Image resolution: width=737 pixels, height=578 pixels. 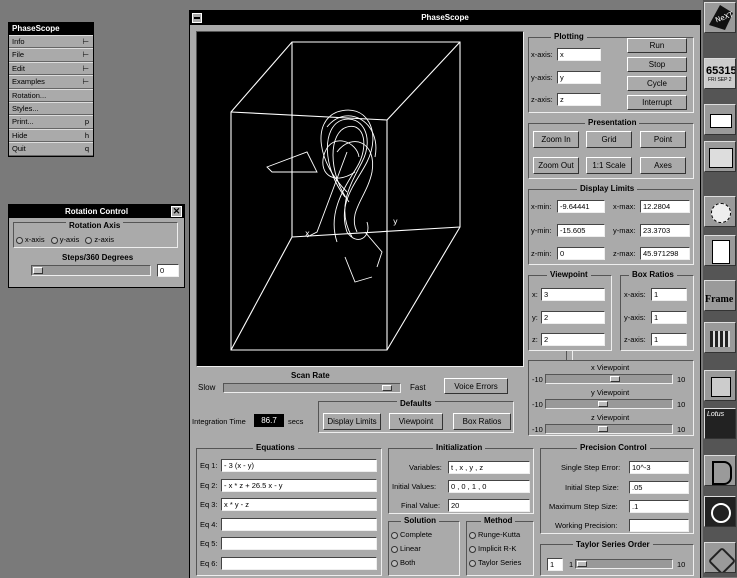 What do you see at coordinates (609, 379) in the screenshot?
I see `x-viewpoint-slider` at bounding box center [609, 379].